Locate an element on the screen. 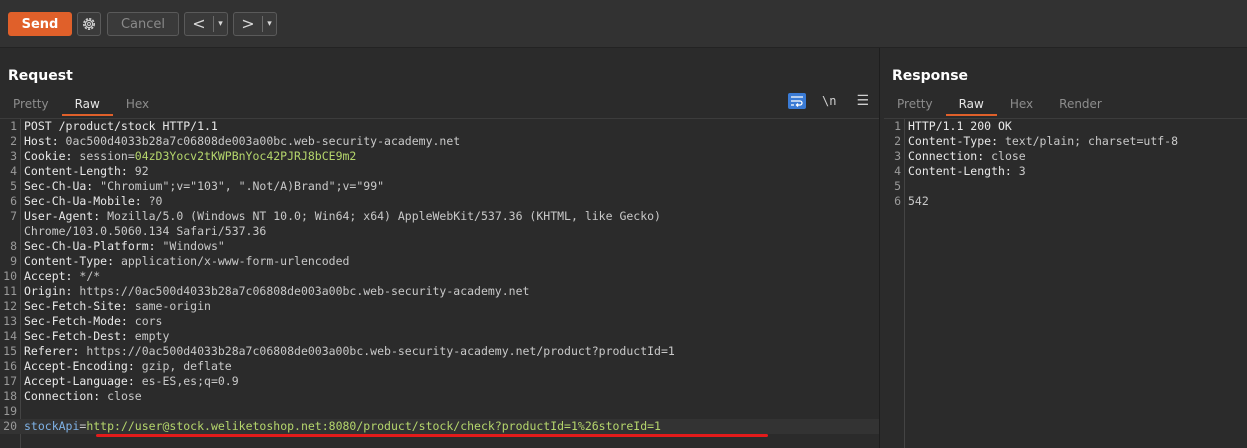  header-name: Cookie: is located at coordinates (52, 156).